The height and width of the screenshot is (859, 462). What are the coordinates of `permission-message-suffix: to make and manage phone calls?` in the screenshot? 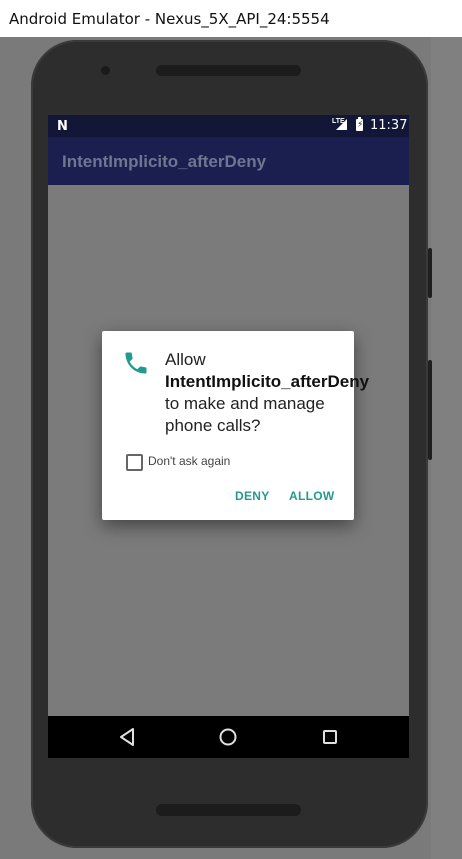 It's located at (245, 414).